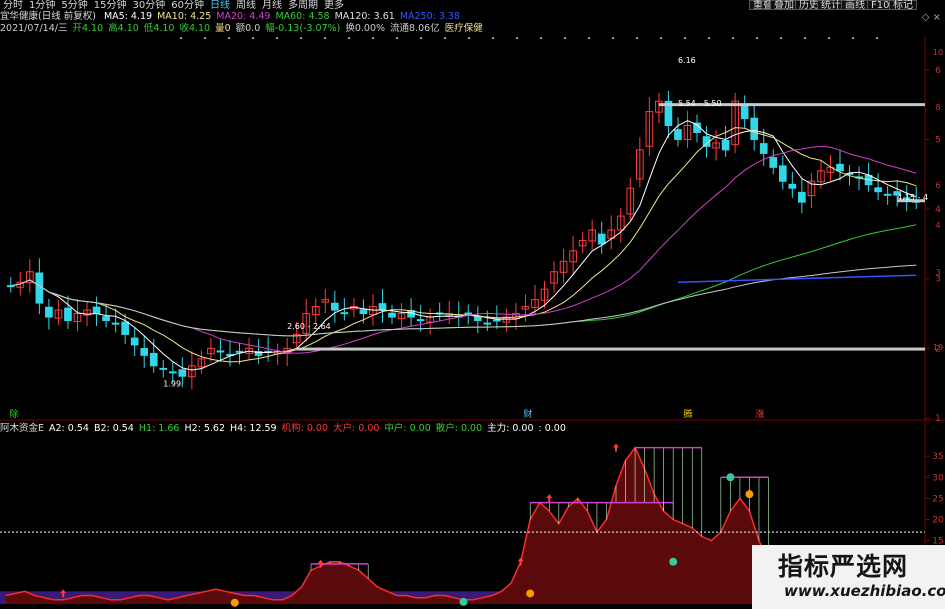 Image resolution: width=945 pixels, height=609 pixels. Describe the element at coordinates (159, 28) in the screenshot. I see `quote-field: 低4.10` at that location.